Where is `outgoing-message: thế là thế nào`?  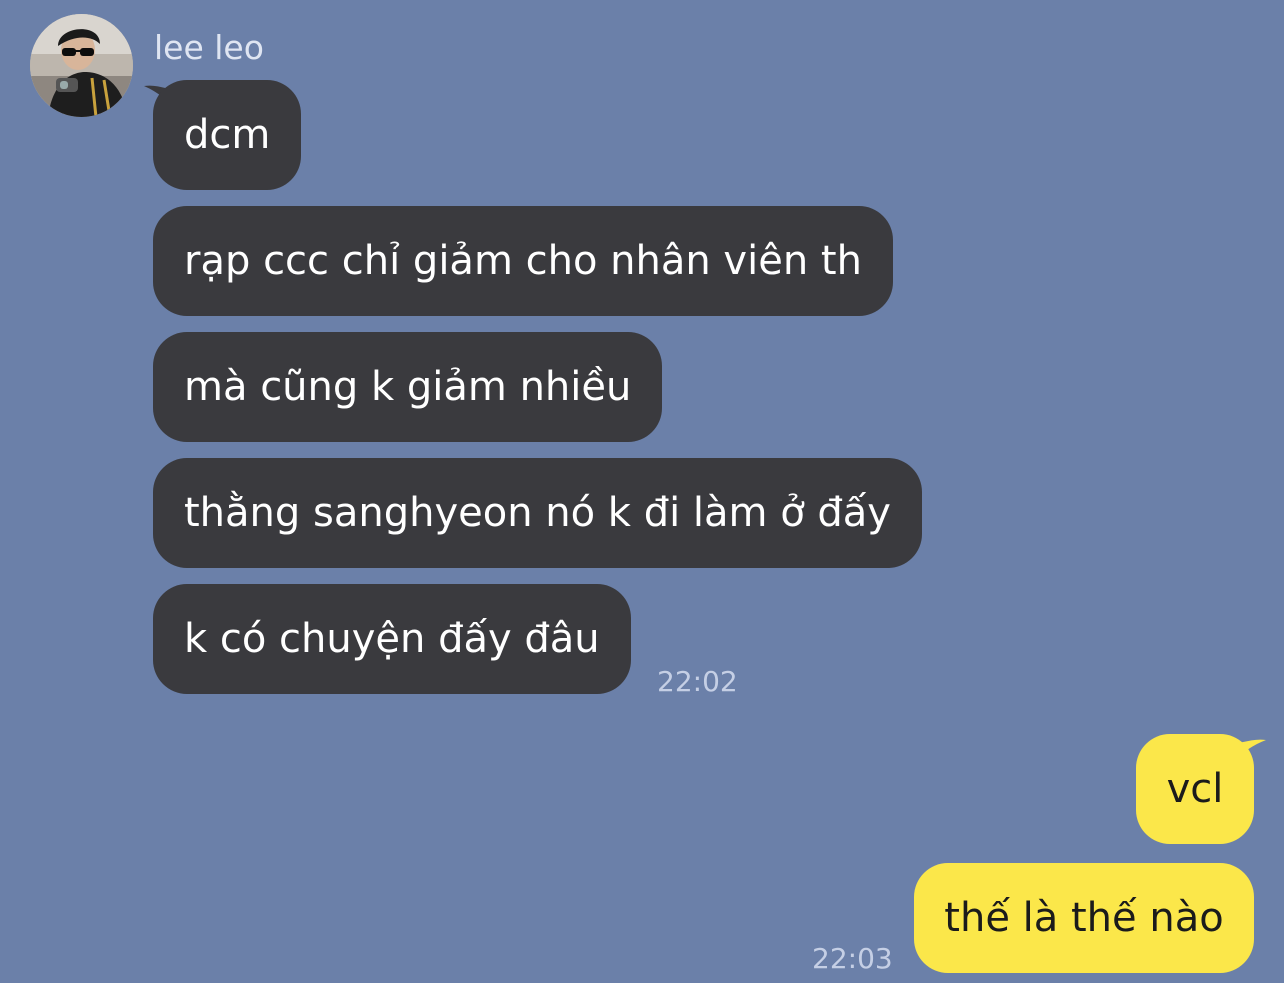
outgoing-message: thế là thế nào is located at coordinates (1084, 918).